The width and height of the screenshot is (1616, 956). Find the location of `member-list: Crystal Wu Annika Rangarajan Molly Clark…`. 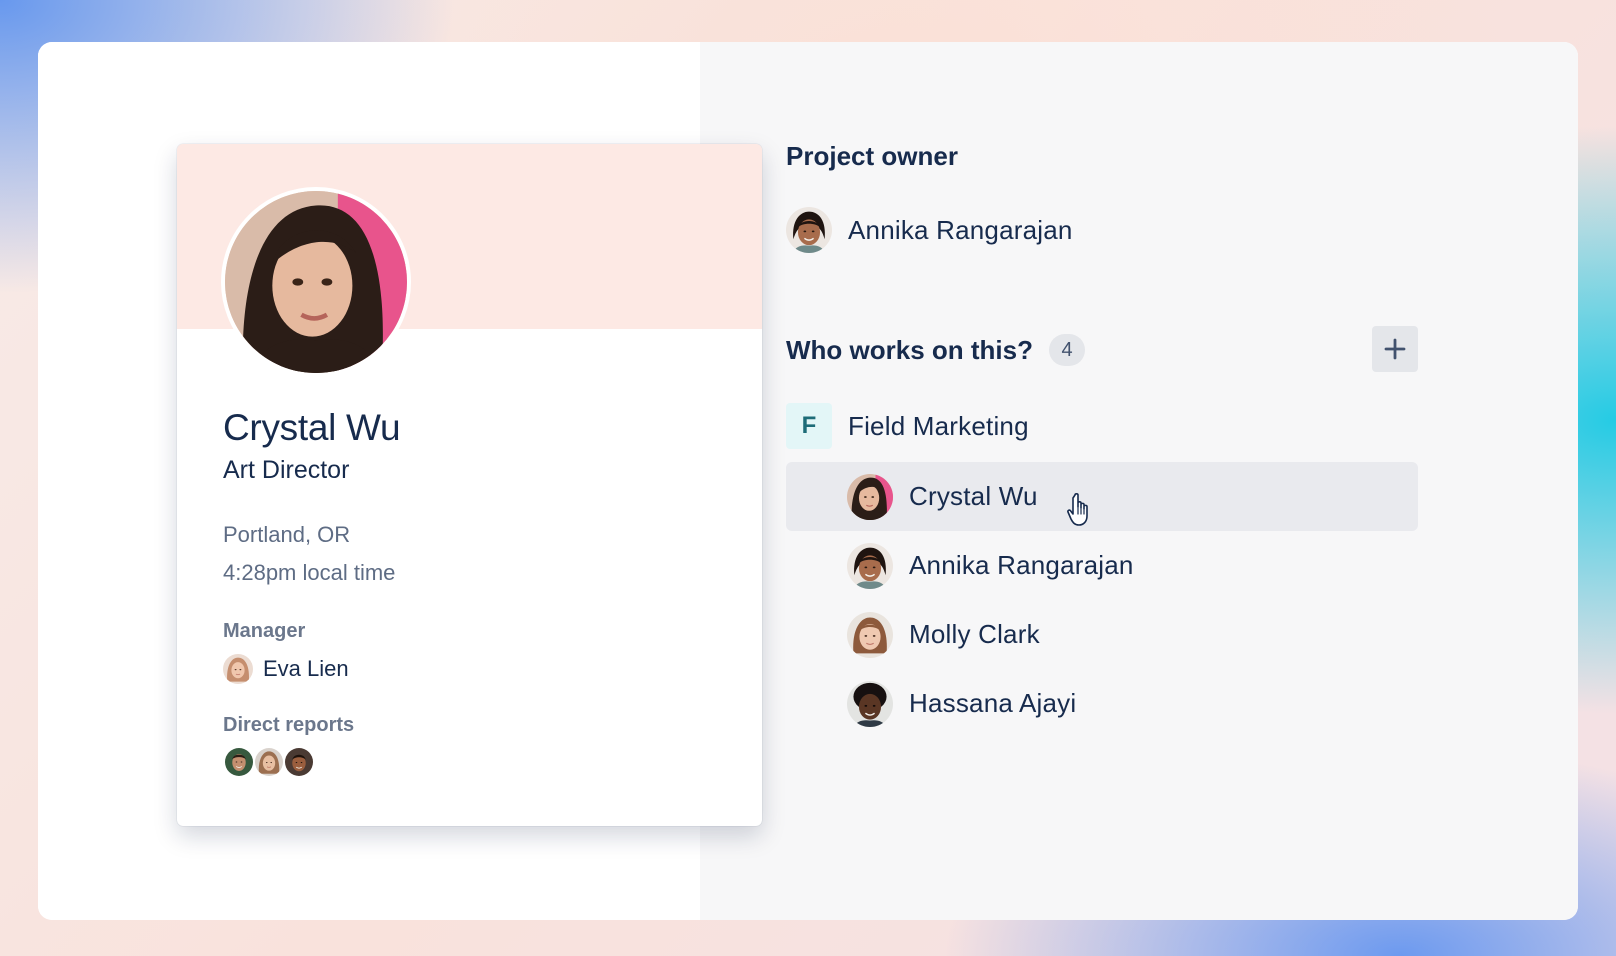

member-list: Crystal Wu Annika Rangarajan Molly Clark… is located at coordinates (1102, 600).